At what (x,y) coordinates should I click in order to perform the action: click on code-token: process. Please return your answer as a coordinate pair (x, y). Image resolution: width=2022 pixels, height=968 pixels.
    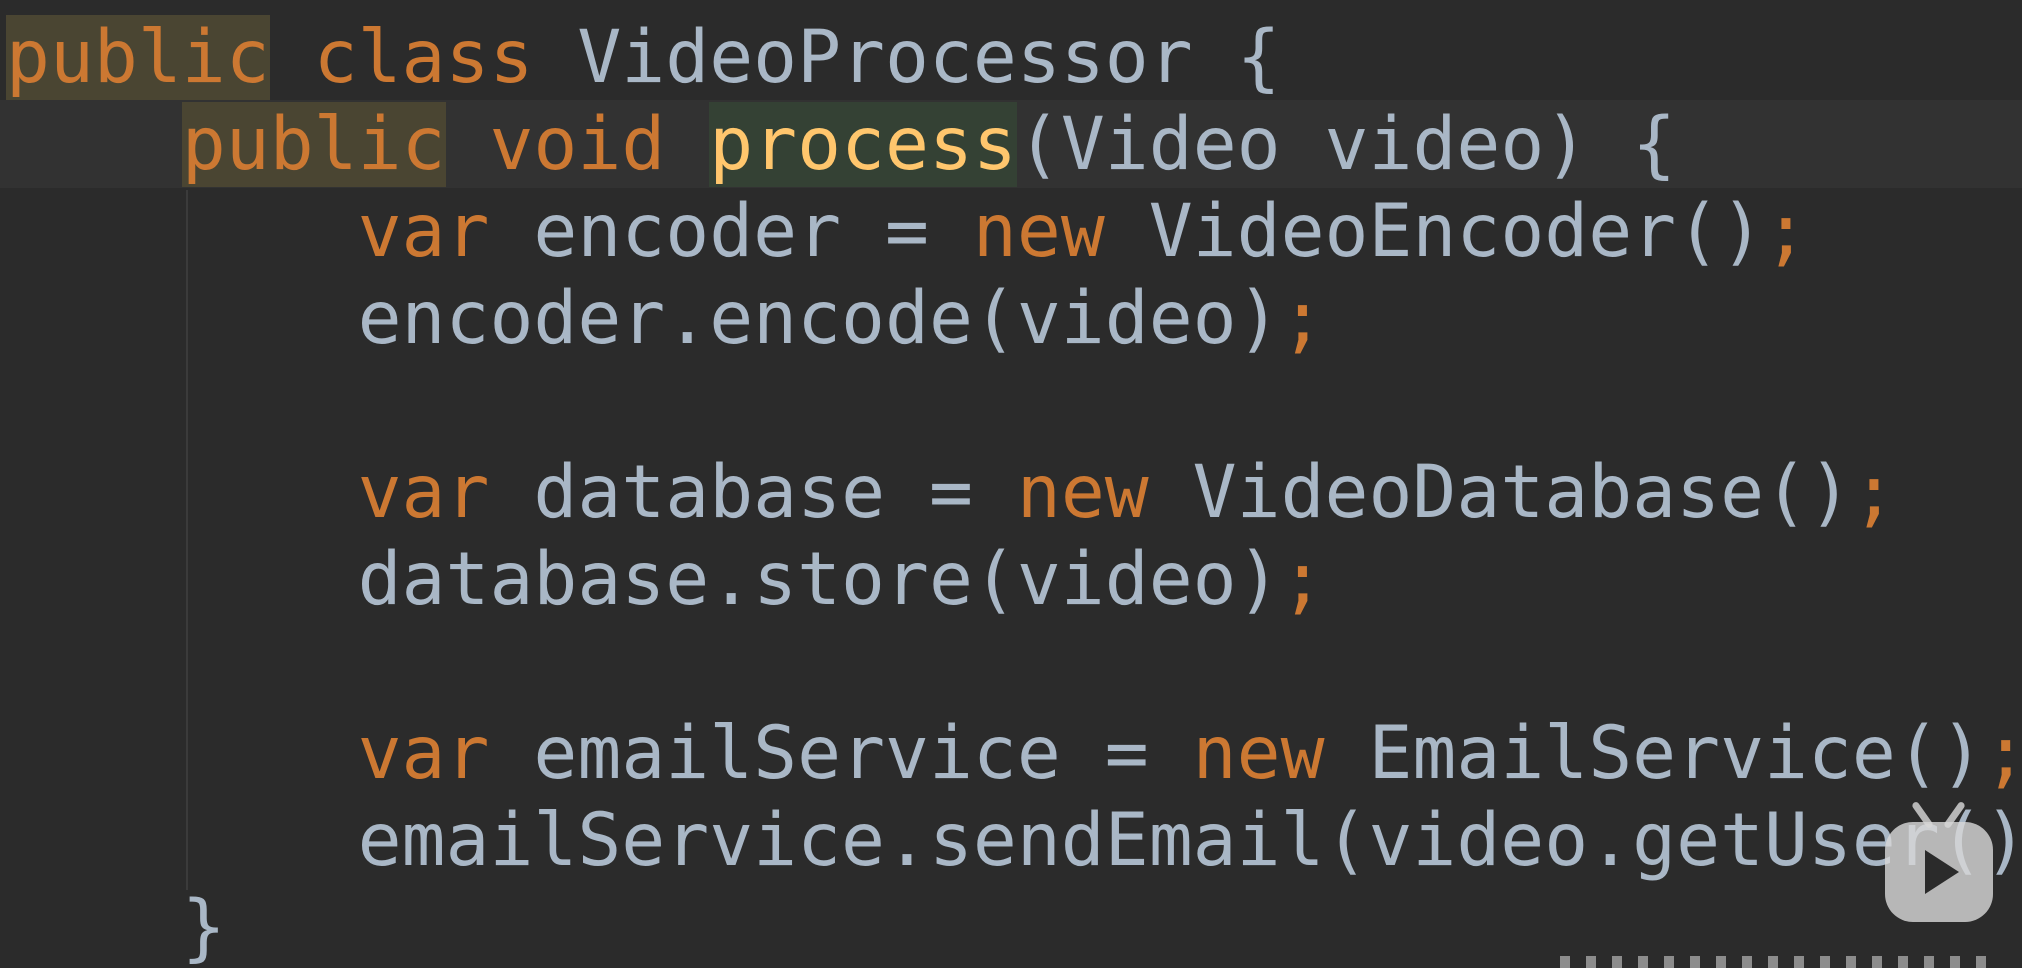
    Looking at the image, I should click on (863, 144).